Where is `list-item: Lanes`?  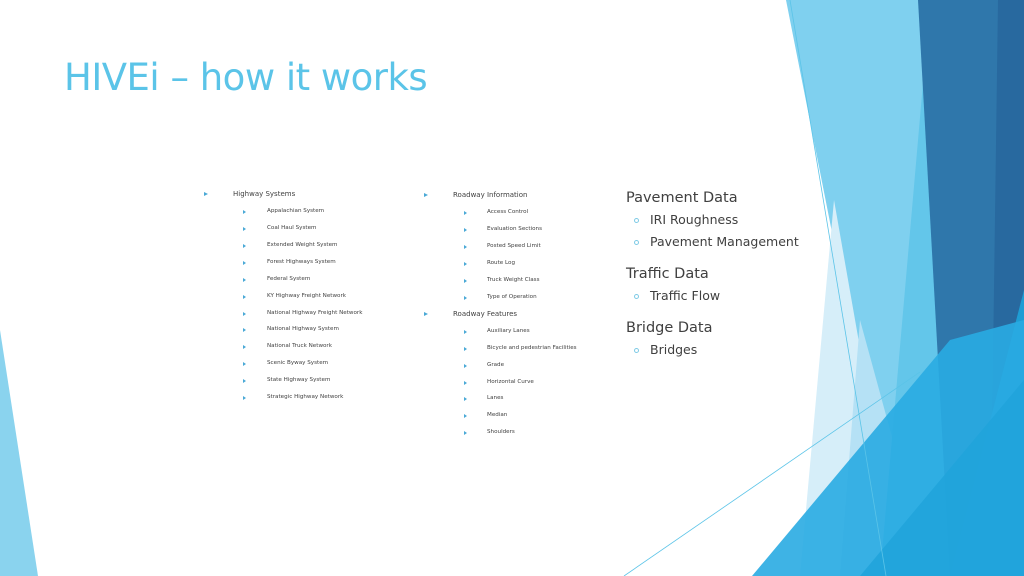
list-item: Lanes is located at coordinates (495, 398).